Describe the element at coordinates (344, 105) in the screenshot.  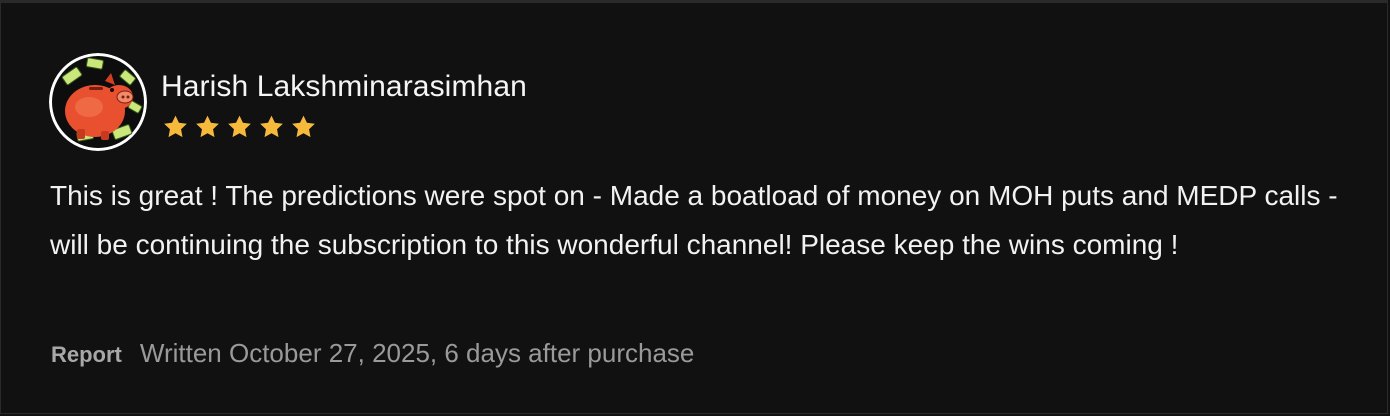
I see `reviewer-identity: Harish Lakshminarasimhan` at that location.